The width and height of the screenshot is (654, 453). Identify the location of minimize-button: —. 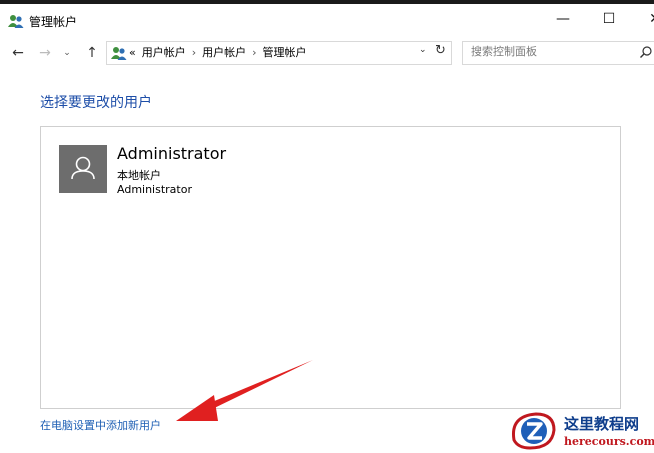
(563, 19).